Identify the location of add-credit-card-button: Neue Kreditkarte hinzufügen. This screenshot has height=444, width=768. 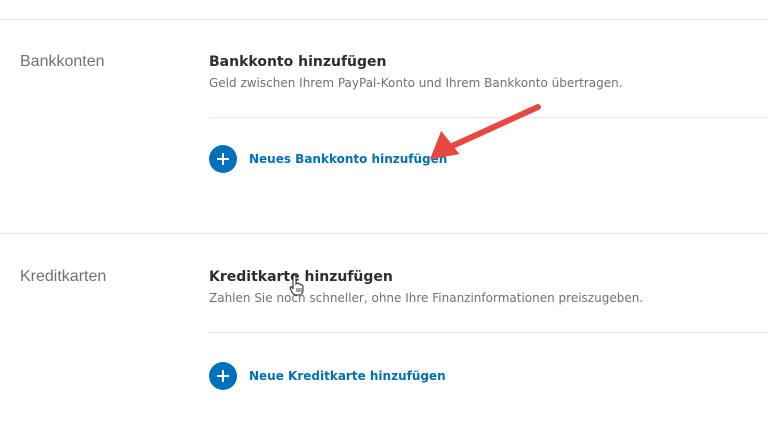
(327, 376).